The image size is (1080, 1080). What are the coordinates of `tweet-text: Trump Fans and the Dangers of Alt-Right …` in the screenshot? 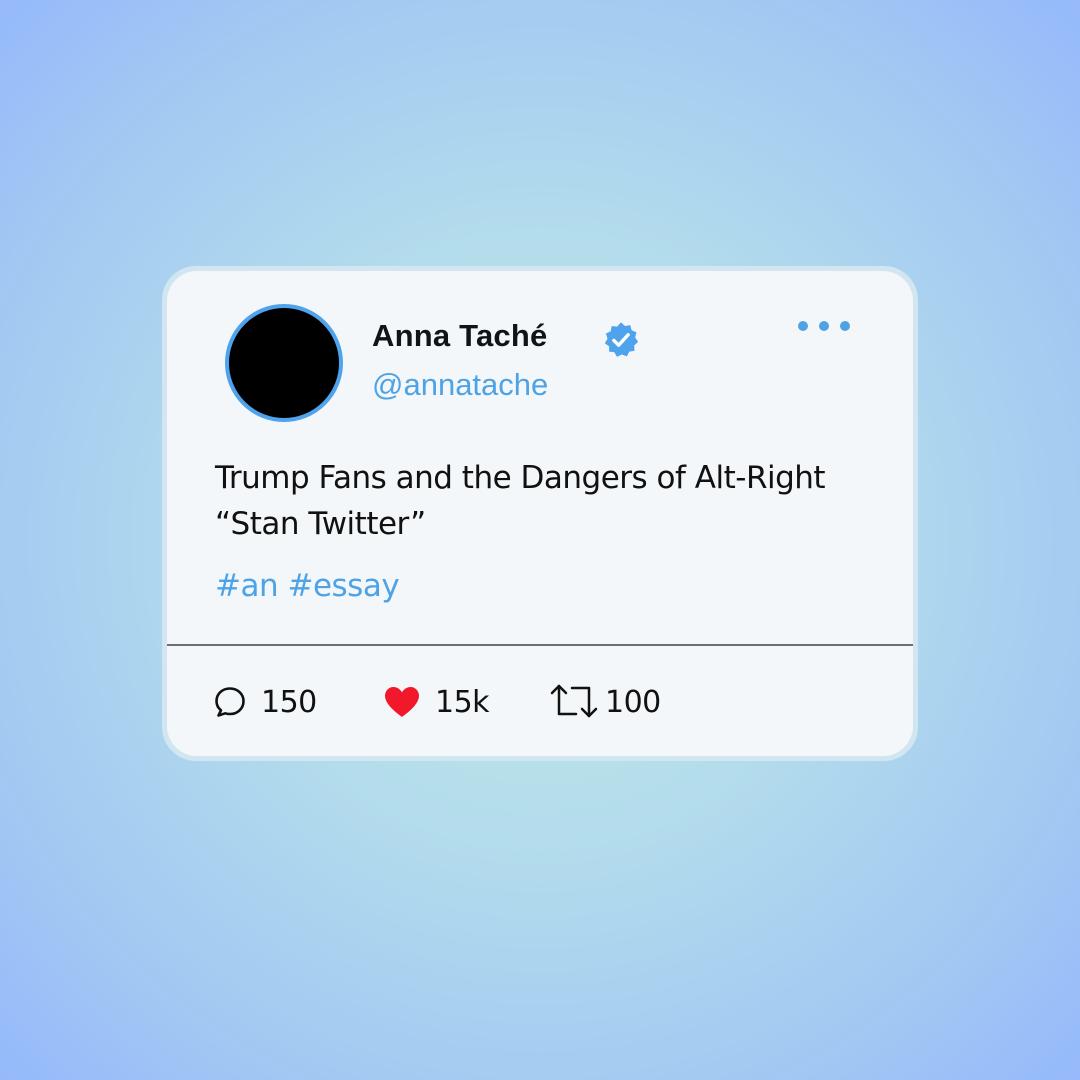 It's located at (520, 501).